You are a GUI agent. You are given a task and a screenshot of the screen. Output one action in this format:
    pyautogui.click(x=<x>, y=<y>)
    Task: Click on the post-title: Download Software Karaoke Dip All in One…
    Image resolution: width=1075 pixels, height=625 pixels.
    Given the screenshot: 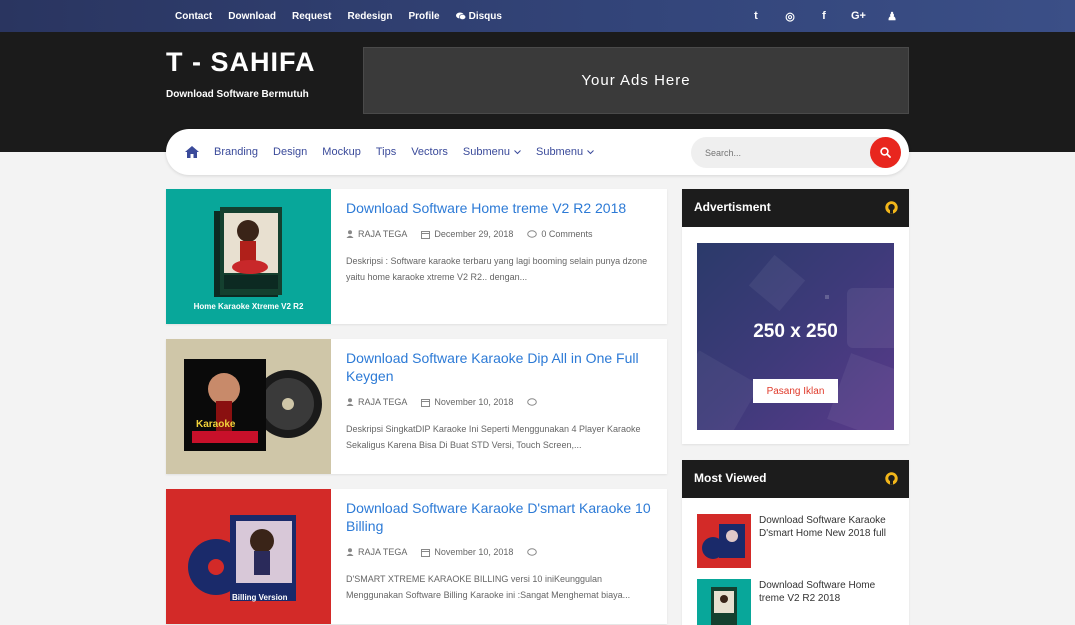 What is the action you would take?
    pyautogui.click(x=501, y=367)
    